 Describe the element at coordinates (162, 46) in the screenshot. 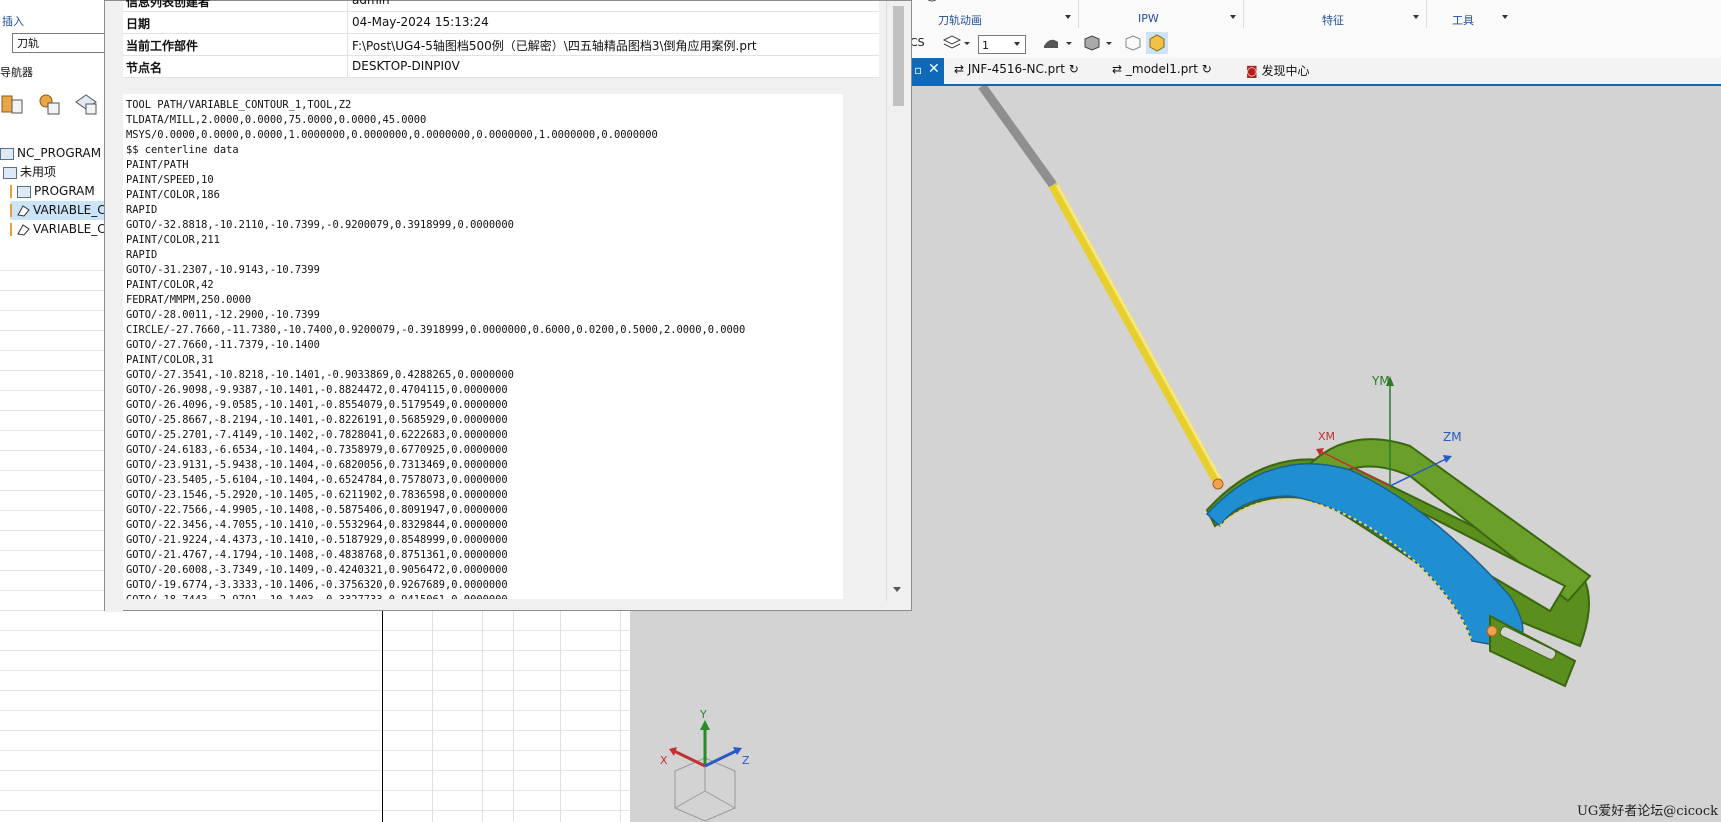

I see `info-key: 当前工作部件` at that location.